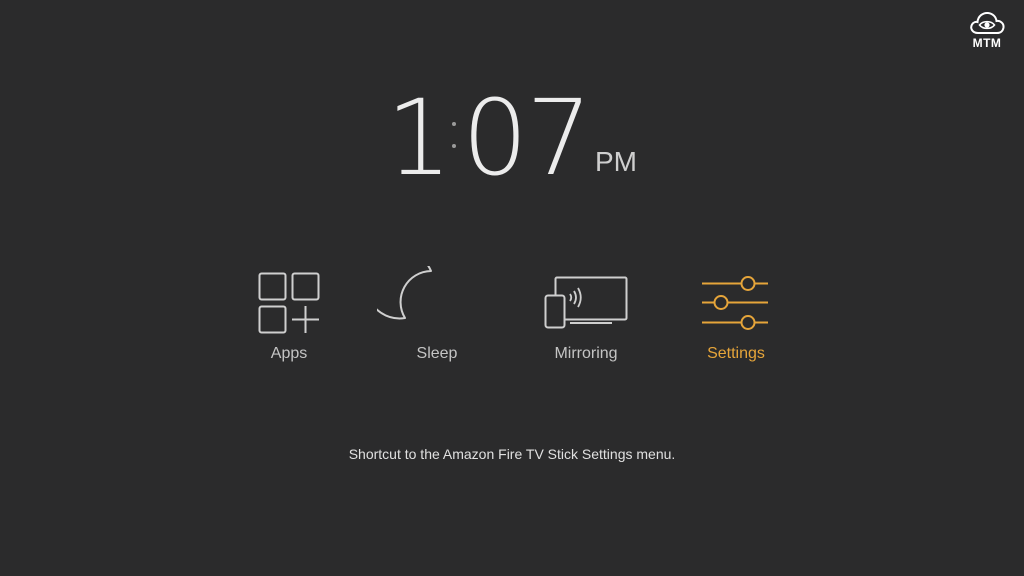 The image size is (1024, 576). I want to click on menu-item-mirroring: Mirroring, so click(586, 320).